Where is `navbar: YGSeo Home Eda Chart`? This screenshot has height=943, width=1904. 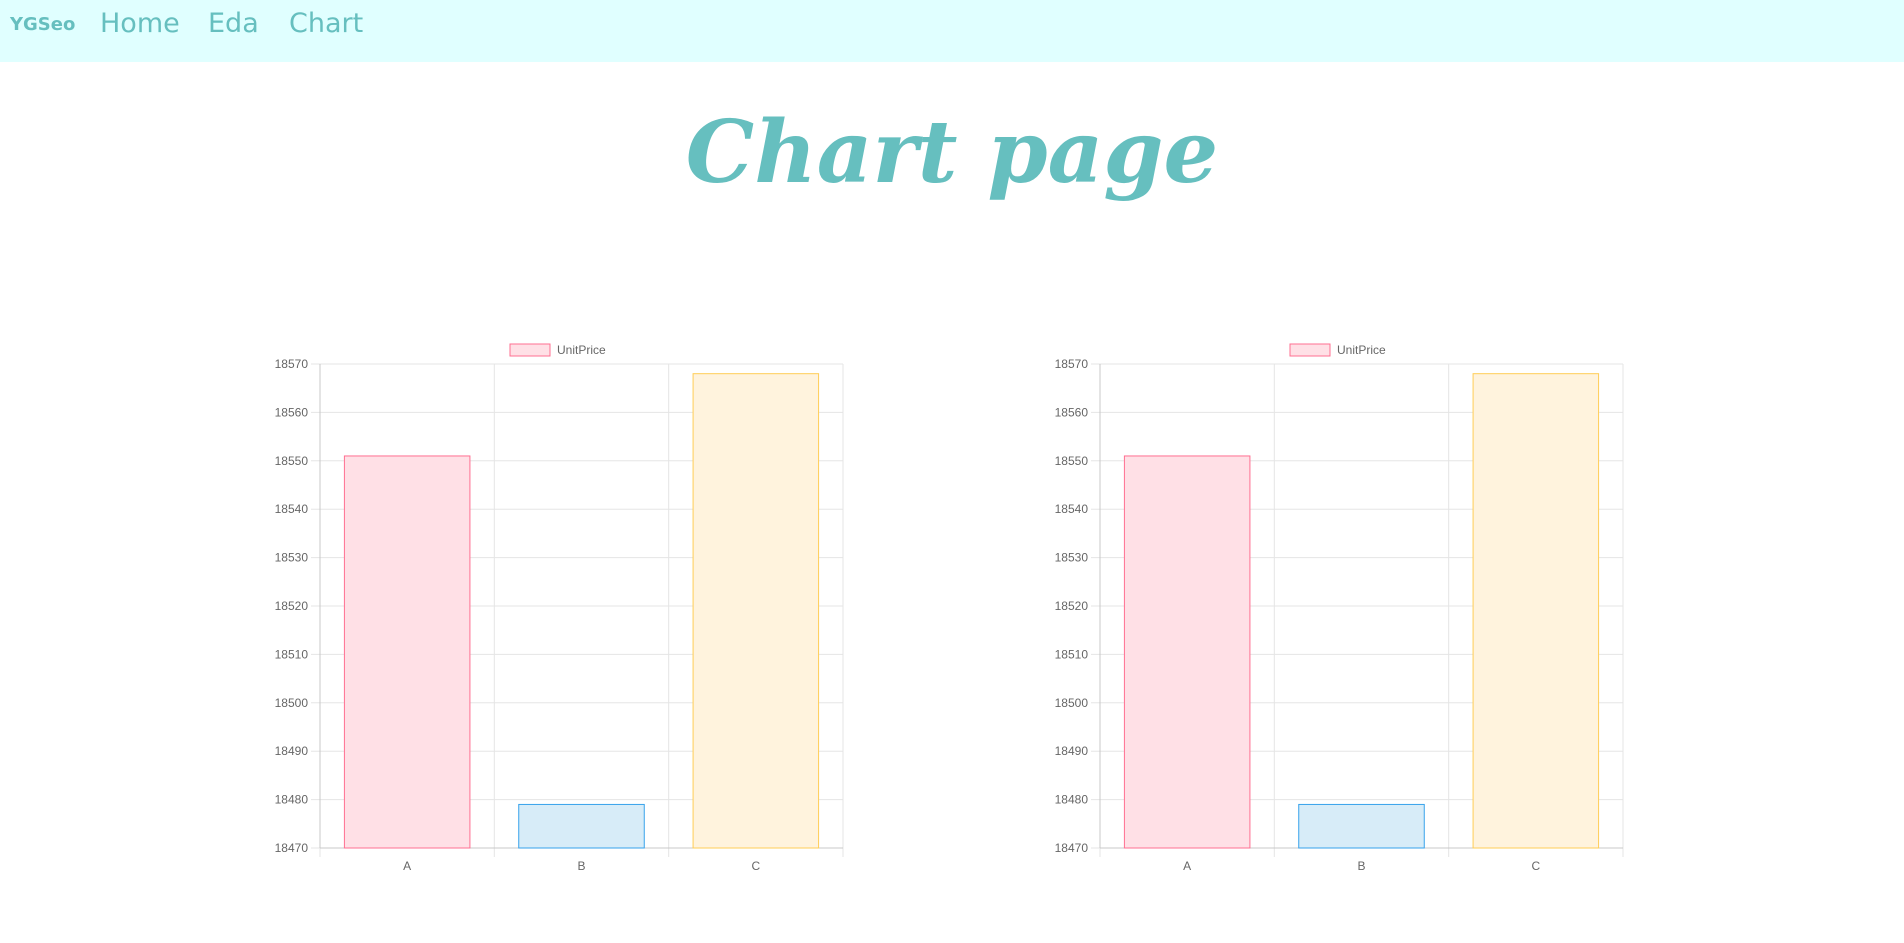 navbar: YGSeo Home Eda Chart is located at coordinates (952, 31).